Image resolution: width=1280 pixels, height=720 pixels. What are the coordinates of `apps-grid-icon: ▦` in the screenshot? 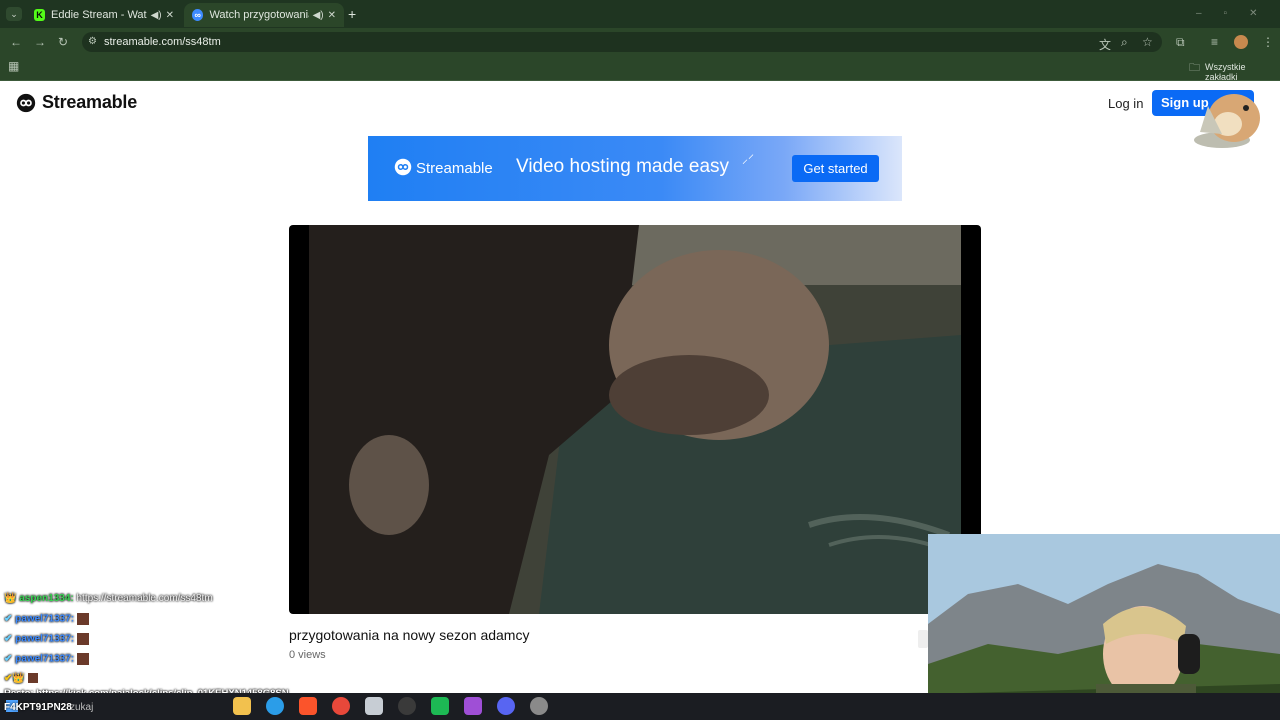 It's located at (13, 66).